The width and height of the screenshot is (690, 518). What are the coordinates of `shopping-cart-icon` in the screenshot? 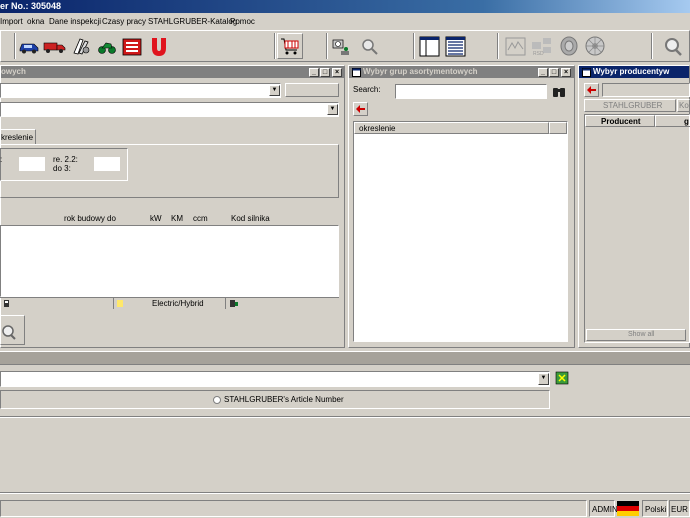 It's located at (290, 46).